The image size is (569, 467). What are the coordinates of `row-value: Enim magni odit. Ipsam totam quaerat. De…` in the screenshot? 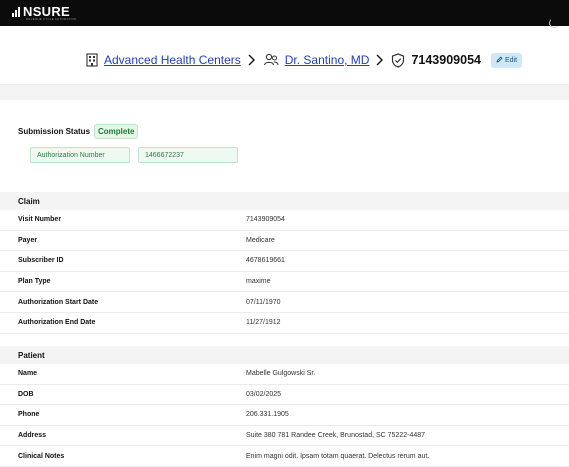 It's located at (338, 456).